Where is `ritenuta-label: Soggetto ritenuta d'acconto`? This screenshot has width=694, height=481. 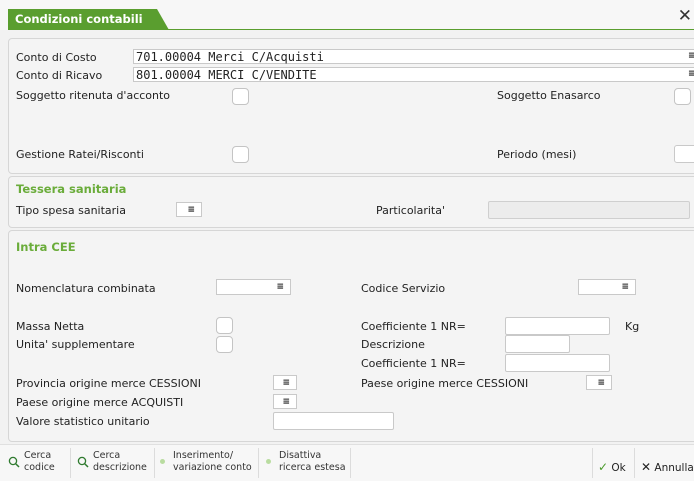 ritenuta-label: Soggetto ritenuta d'acconto is located at coordinates (93, 95).